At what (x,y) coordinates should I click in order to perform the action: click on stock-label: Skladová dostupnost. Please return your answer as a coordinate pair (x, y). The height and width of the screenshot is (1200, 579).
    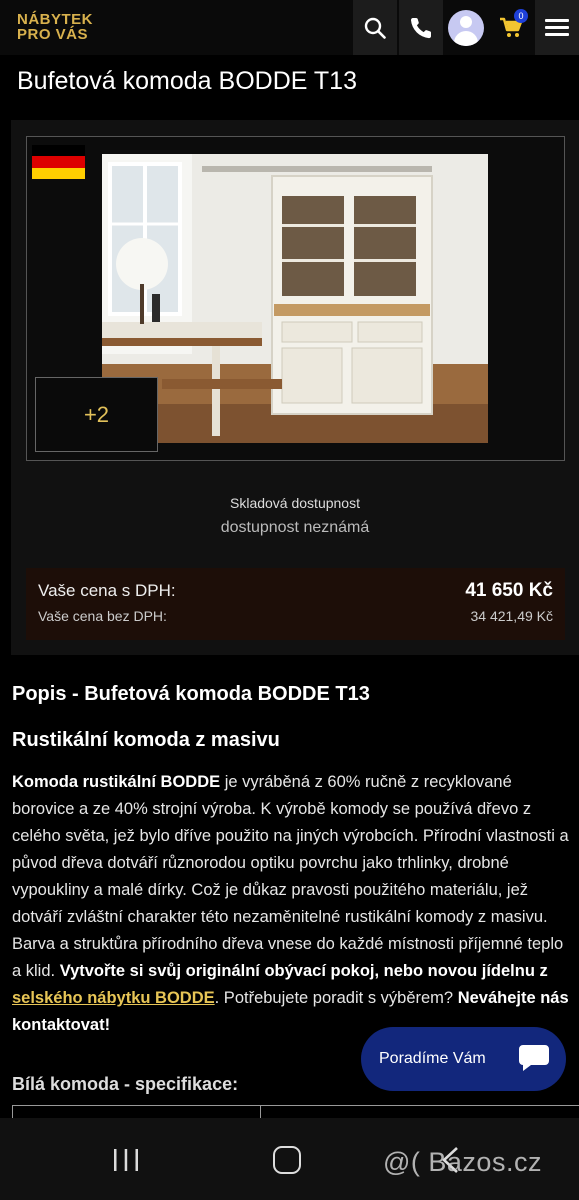
    Looking at the image, I should click on (295, 503).